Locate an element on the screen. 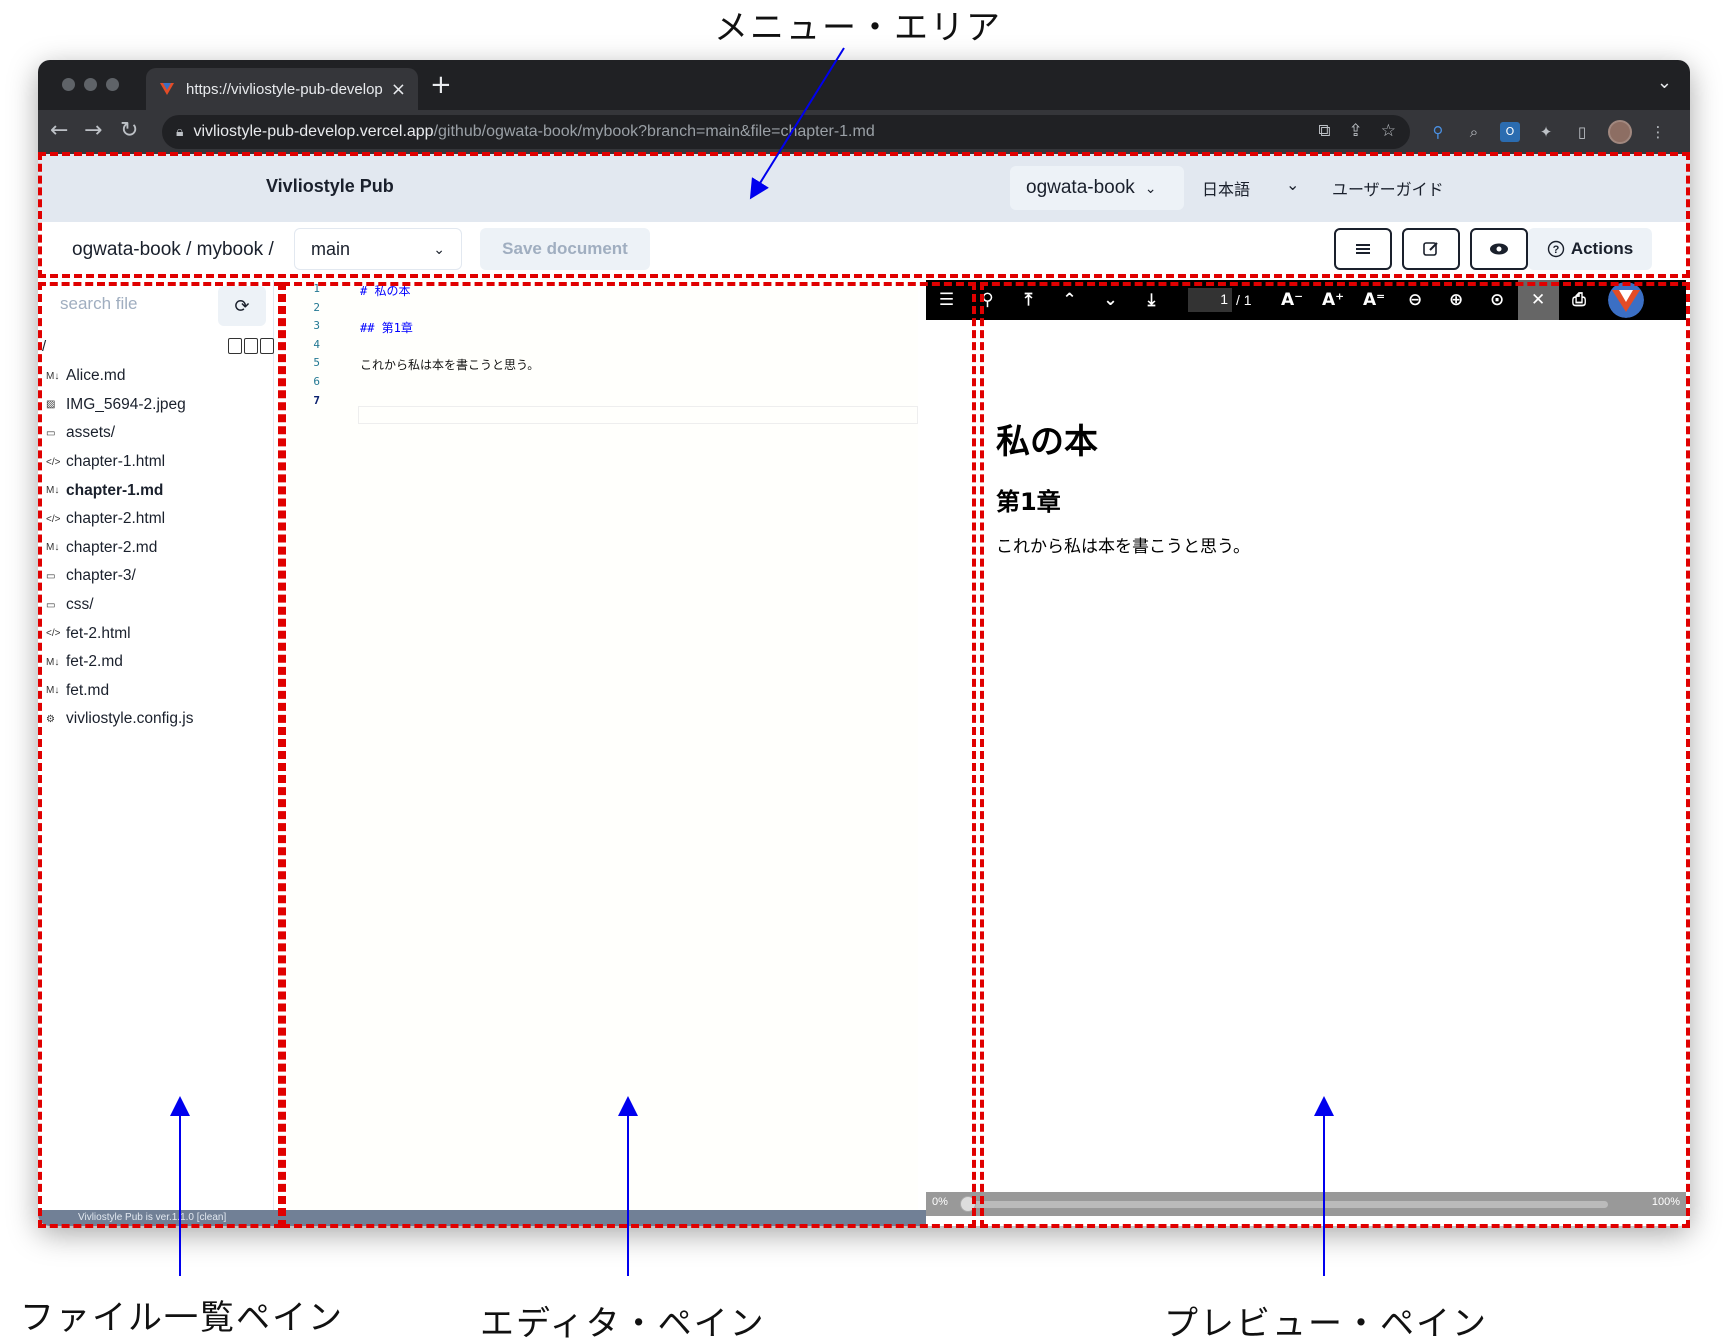 This screenshot has width=1728, height=1343. menu-area-callout: メニュー・エリア is located at coordinates (858, 28).